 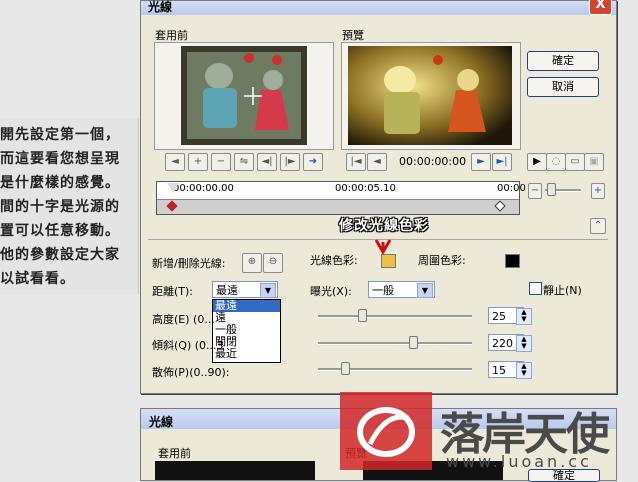 I want to click on watermark-url: www.luoan.cc, so click(x=519, y=461).